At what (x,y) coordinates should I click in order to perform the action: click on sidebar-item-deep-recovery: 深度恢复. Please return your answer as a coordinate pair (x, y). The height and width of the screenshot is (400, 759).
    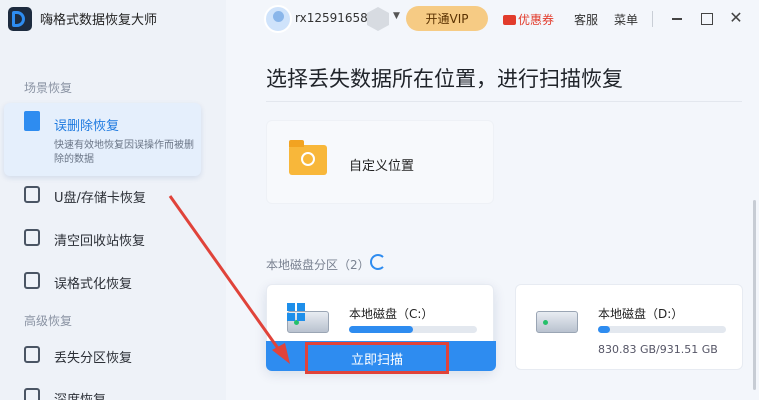
    Looking at the image, I should click on (102, 391).